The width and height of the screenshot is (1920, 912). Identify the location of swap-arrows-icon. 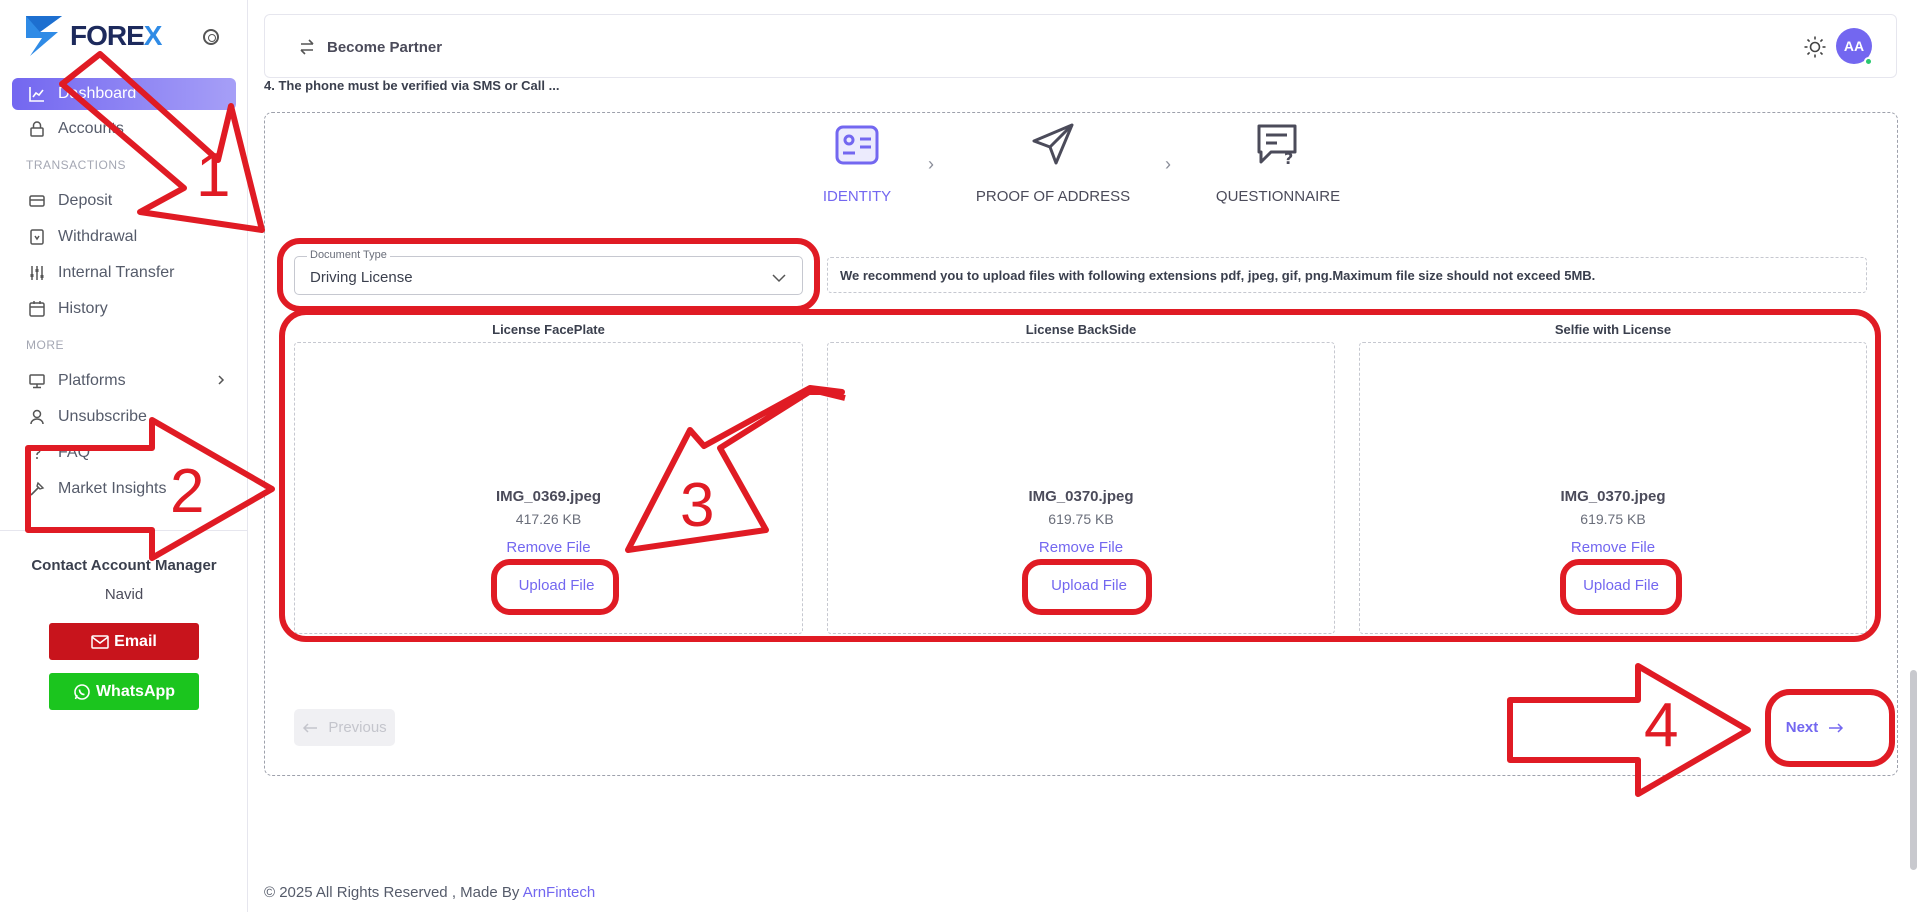
(307, 47).